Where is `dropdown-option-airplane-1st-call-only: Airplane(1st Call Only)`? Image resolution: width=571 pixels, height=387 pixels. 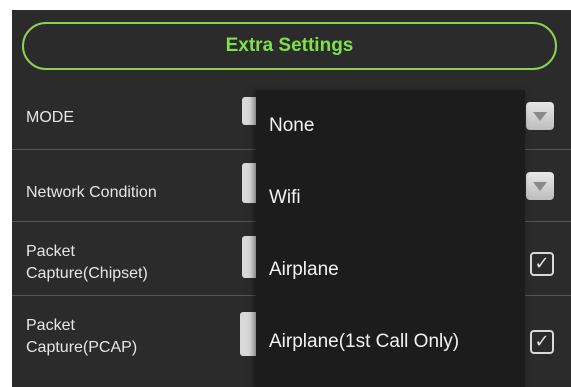 dropdown-option-airplane-1st-call-only: Airplane(1st Call Only) is located at coordinates (390, 342).